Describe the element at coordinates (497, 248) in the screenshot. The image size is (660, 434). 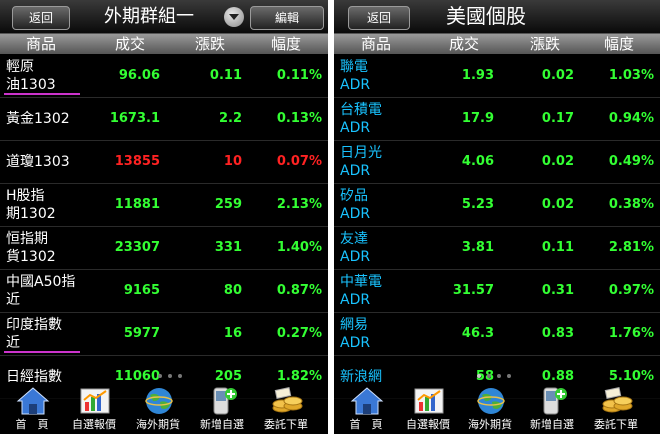
I see `quote-row: 友達 ADR 3.81 0.11 2.81%` at that location.